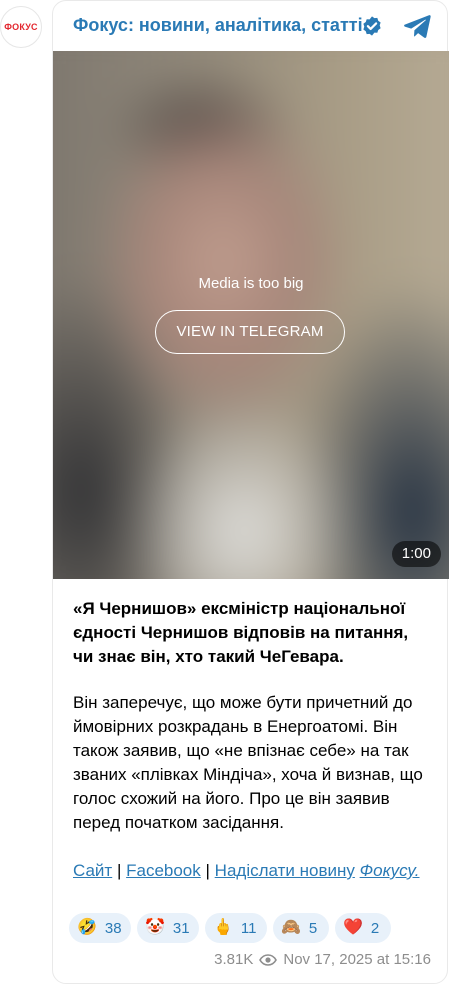 The height and width of the screenshot is (986, 450). Describe the element at coordinates (248, 928) in the screenshot. I see `reaction-count: 11` at that location.